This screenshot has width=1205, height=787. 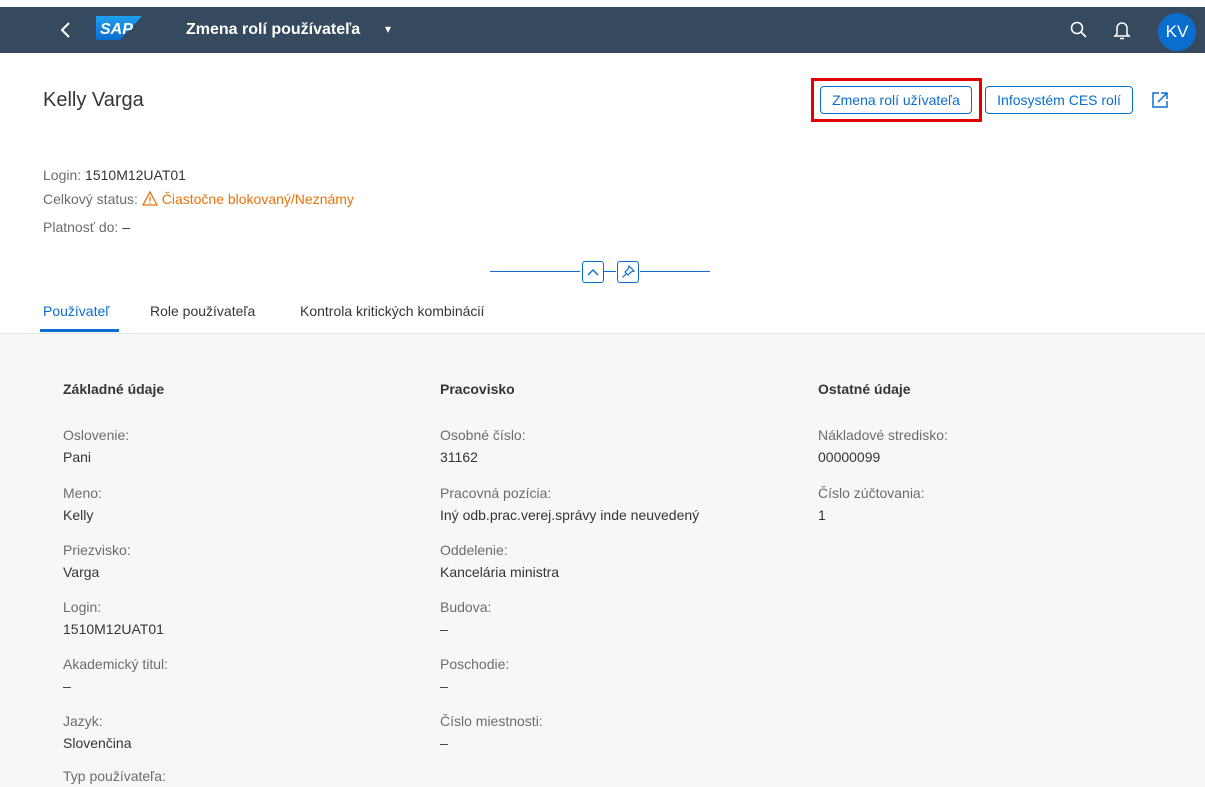 What do you see at coordinates (1059, 100) in the screenshot?
I see `infosystem-button: Infosystém CES rolí` at bounding box center [1059, 100].